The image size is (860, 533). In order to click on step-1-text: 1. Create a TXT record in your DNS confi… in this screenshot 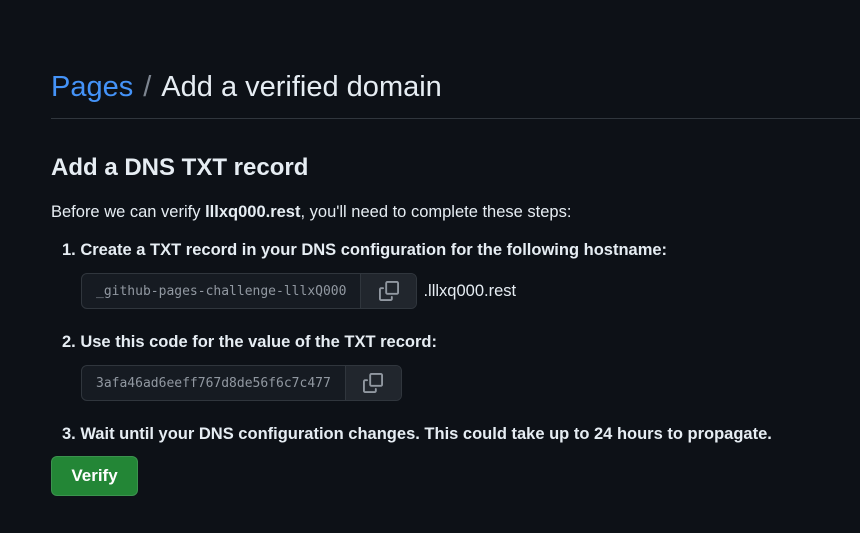, I will do `click(365, 250)`.